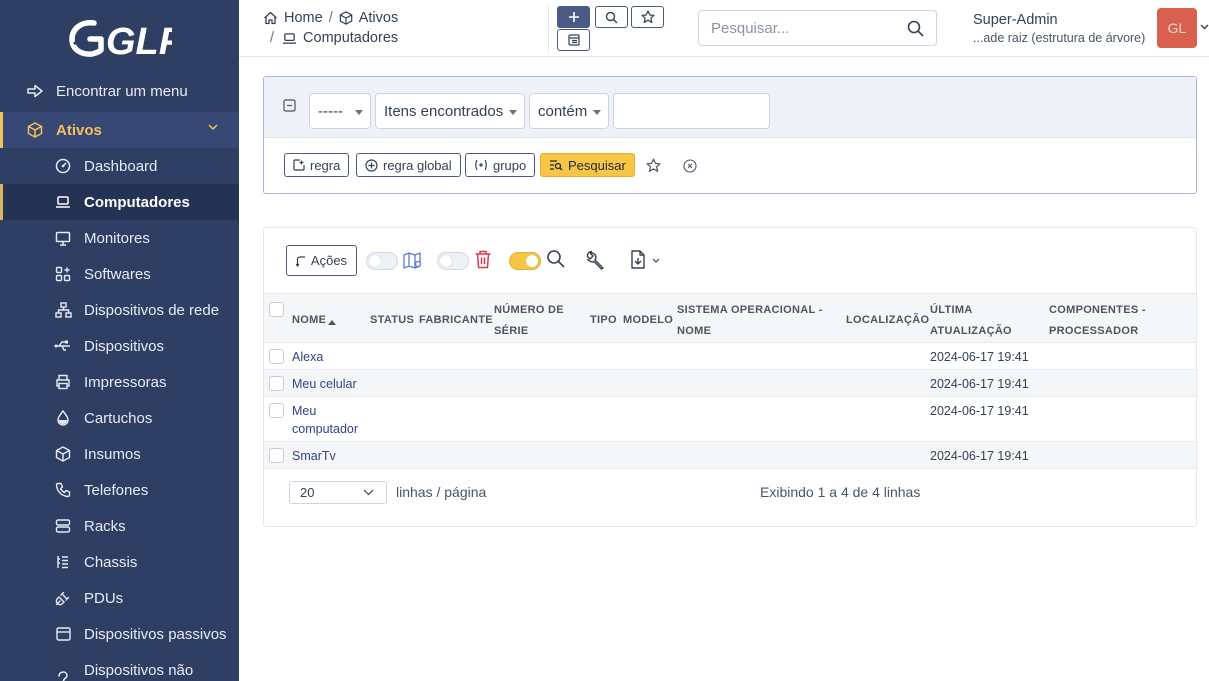  I want to click on column-header-localizacao: LOCALIZAÇÃO, so click(888, 318).